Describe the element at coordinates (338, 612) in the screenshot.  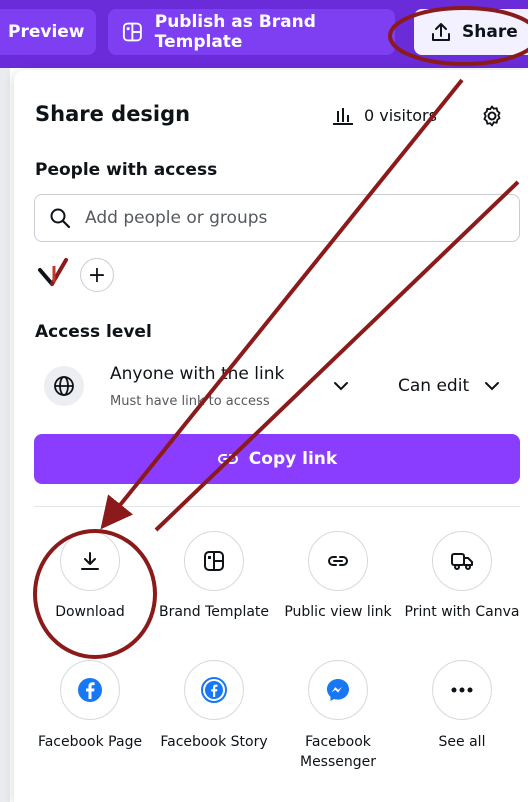
I see `public-view-link-label: Public view link` at that location.